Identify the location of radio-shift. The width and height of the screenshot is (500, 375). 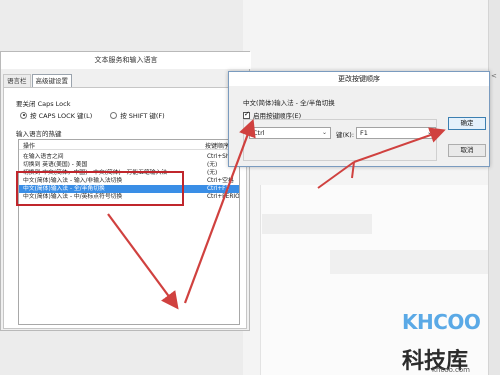
(114, 115).